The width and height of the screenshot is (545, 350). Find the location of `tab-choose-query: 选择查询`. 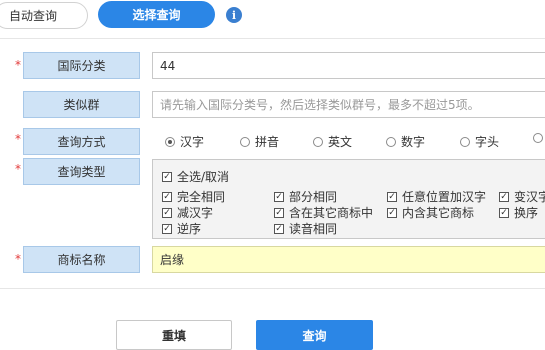

tab-choose-query: 选择查询 is located at coordinates (156, 14).